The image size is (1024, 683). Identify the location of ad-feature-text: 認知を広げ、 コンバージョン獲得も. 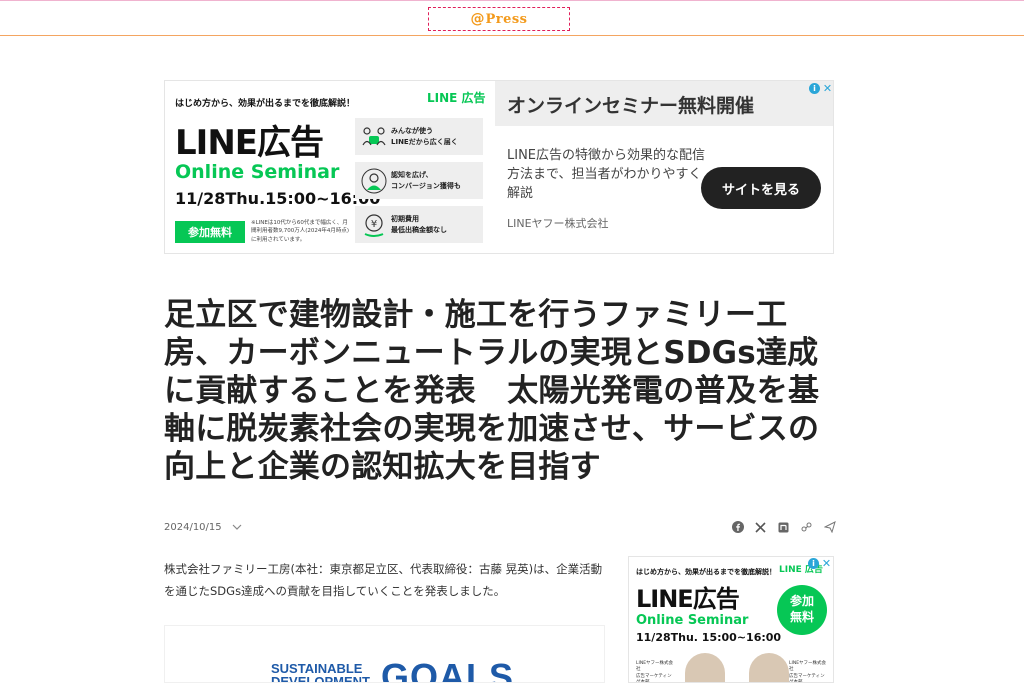
(426, 180).